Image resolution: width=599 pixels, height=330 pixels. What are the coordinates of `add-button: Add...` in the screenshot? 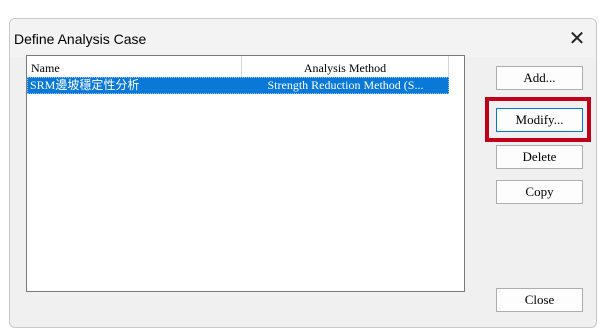 It's located at (539, 78).